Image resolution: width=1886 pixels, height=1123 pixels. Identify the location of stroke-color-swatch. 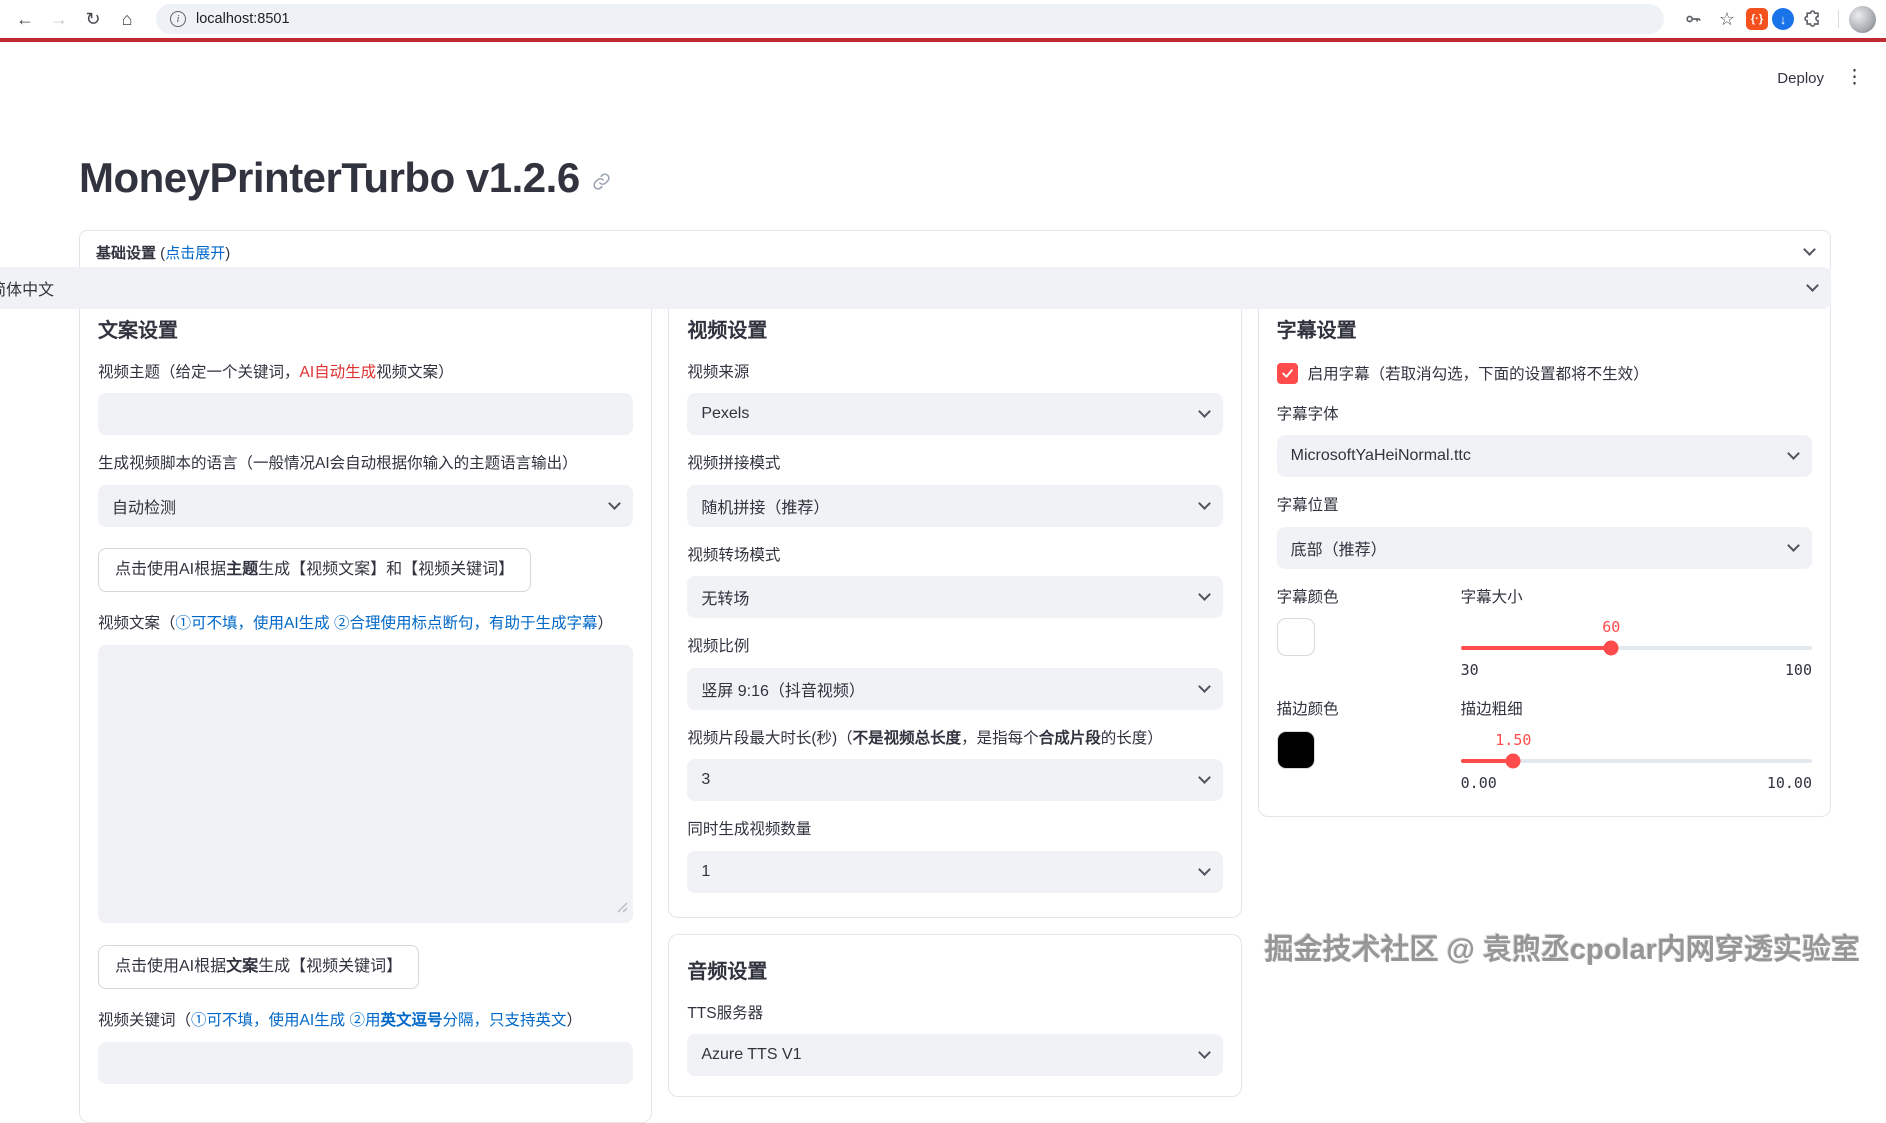
(1295, 749).